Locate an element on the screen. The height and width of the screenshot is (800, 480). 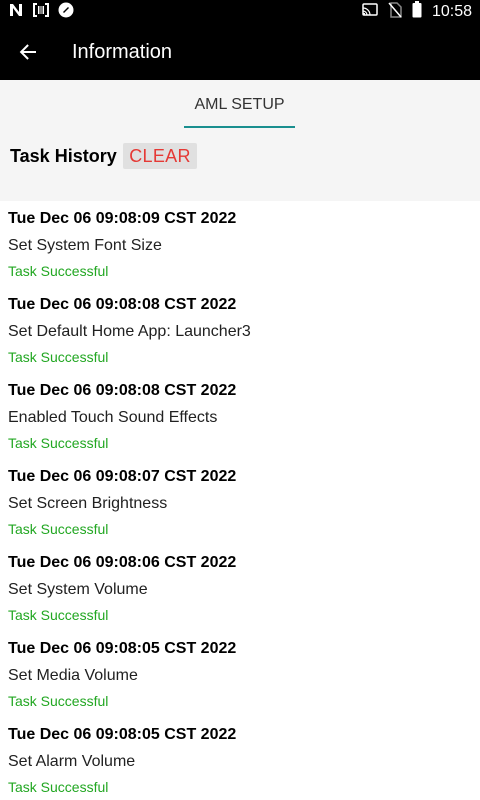
app-circle-icon is located at coordinates (66, 12).